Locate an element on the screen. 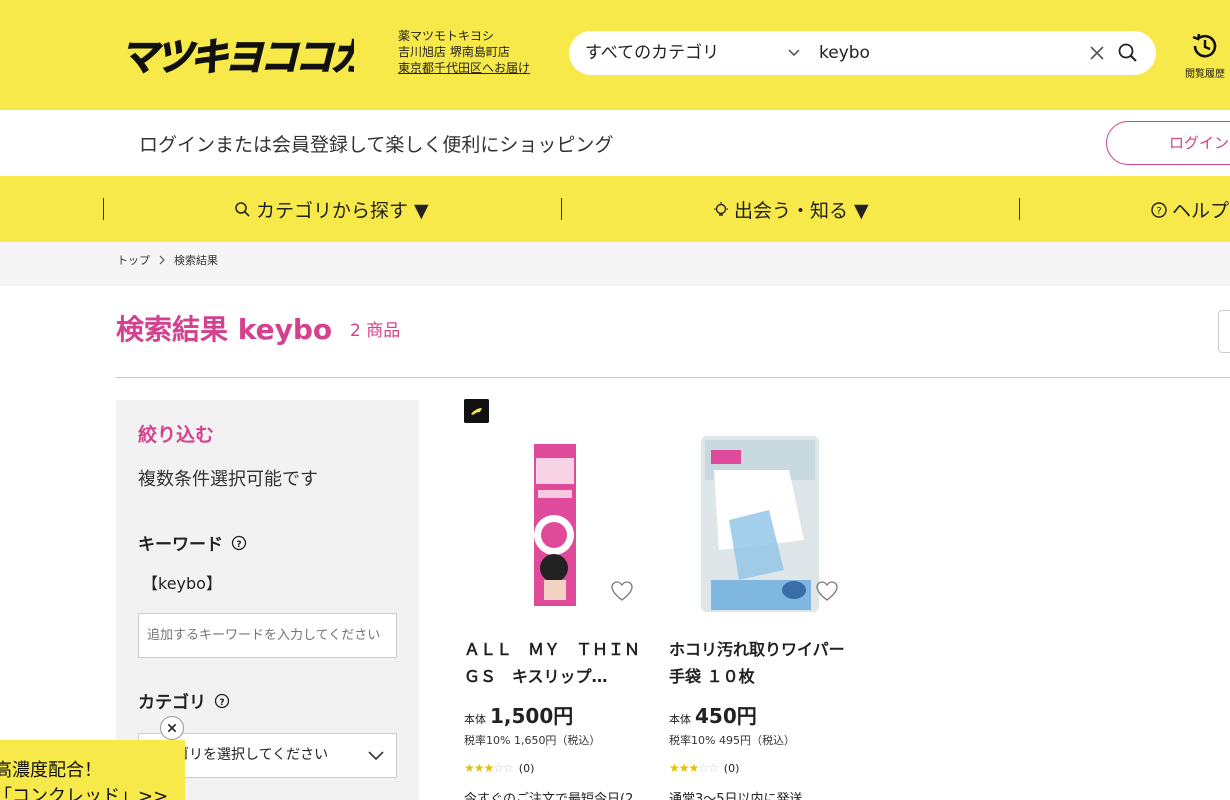  store-info: 薬マツモトキヨシ 吉川旭店 堺南島町店 東京都千代田区へお届け is located at coordinates (464, 52).